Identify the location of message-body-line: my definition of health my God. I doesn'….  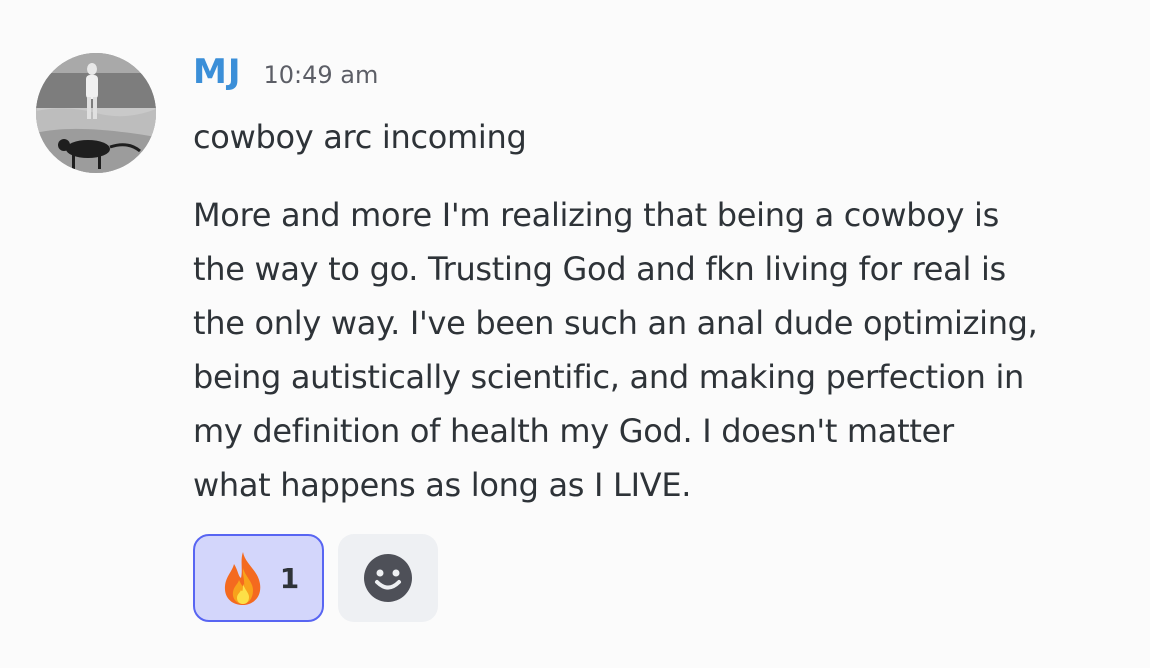
(573, 431).